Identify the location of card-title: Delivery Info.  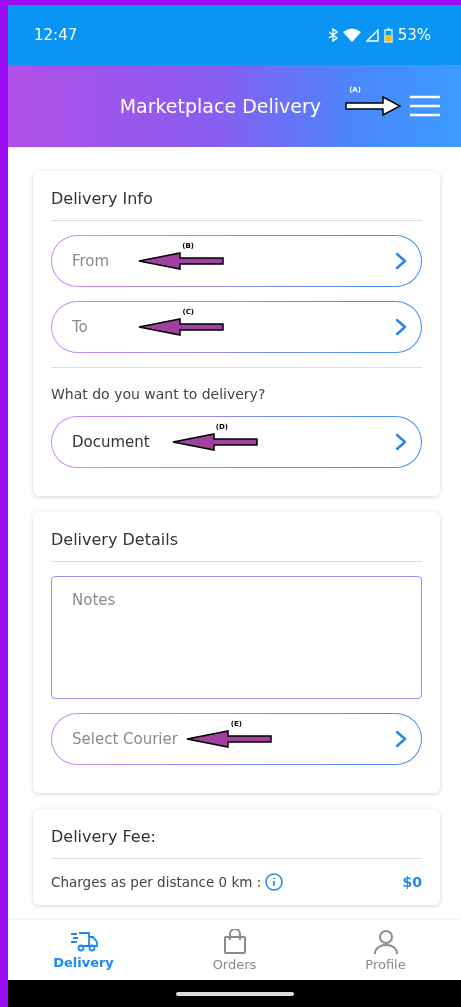
(236, 205).